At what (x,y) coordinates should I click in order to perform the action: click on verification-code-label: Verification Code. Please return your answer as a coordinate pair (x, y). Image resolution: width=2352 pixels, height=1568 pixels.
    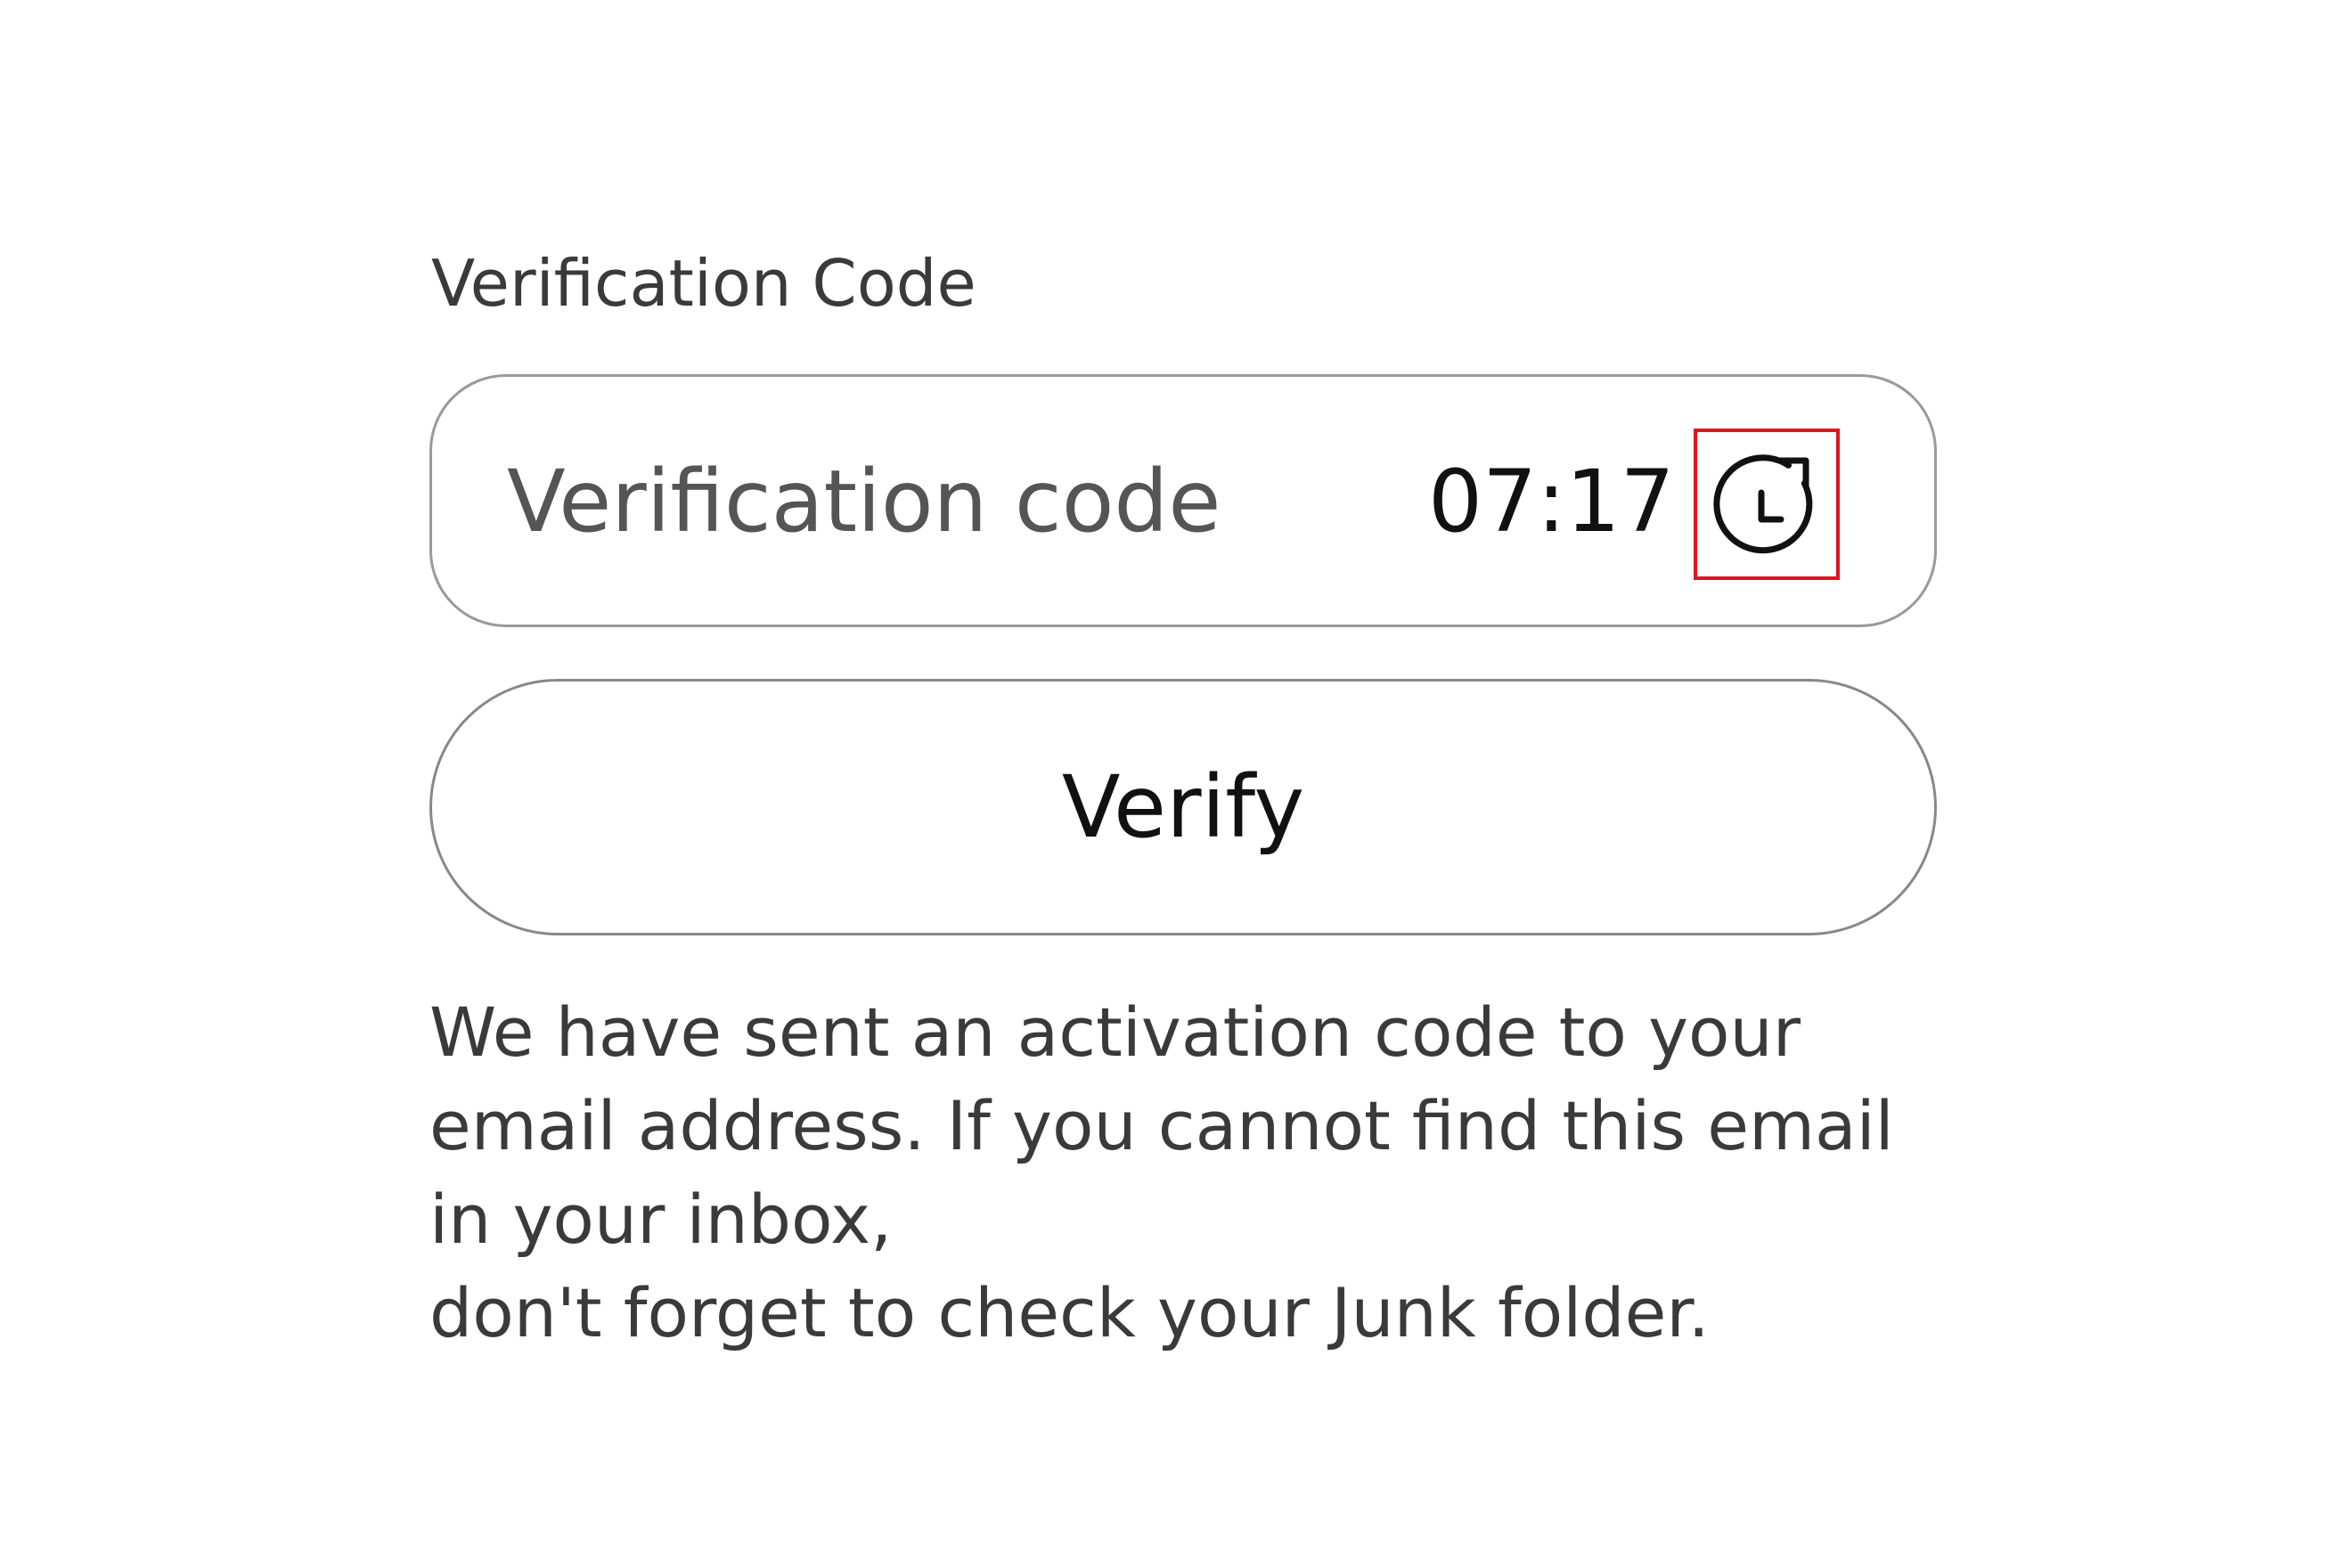
    Looking at the image, I should click on (703, 283).